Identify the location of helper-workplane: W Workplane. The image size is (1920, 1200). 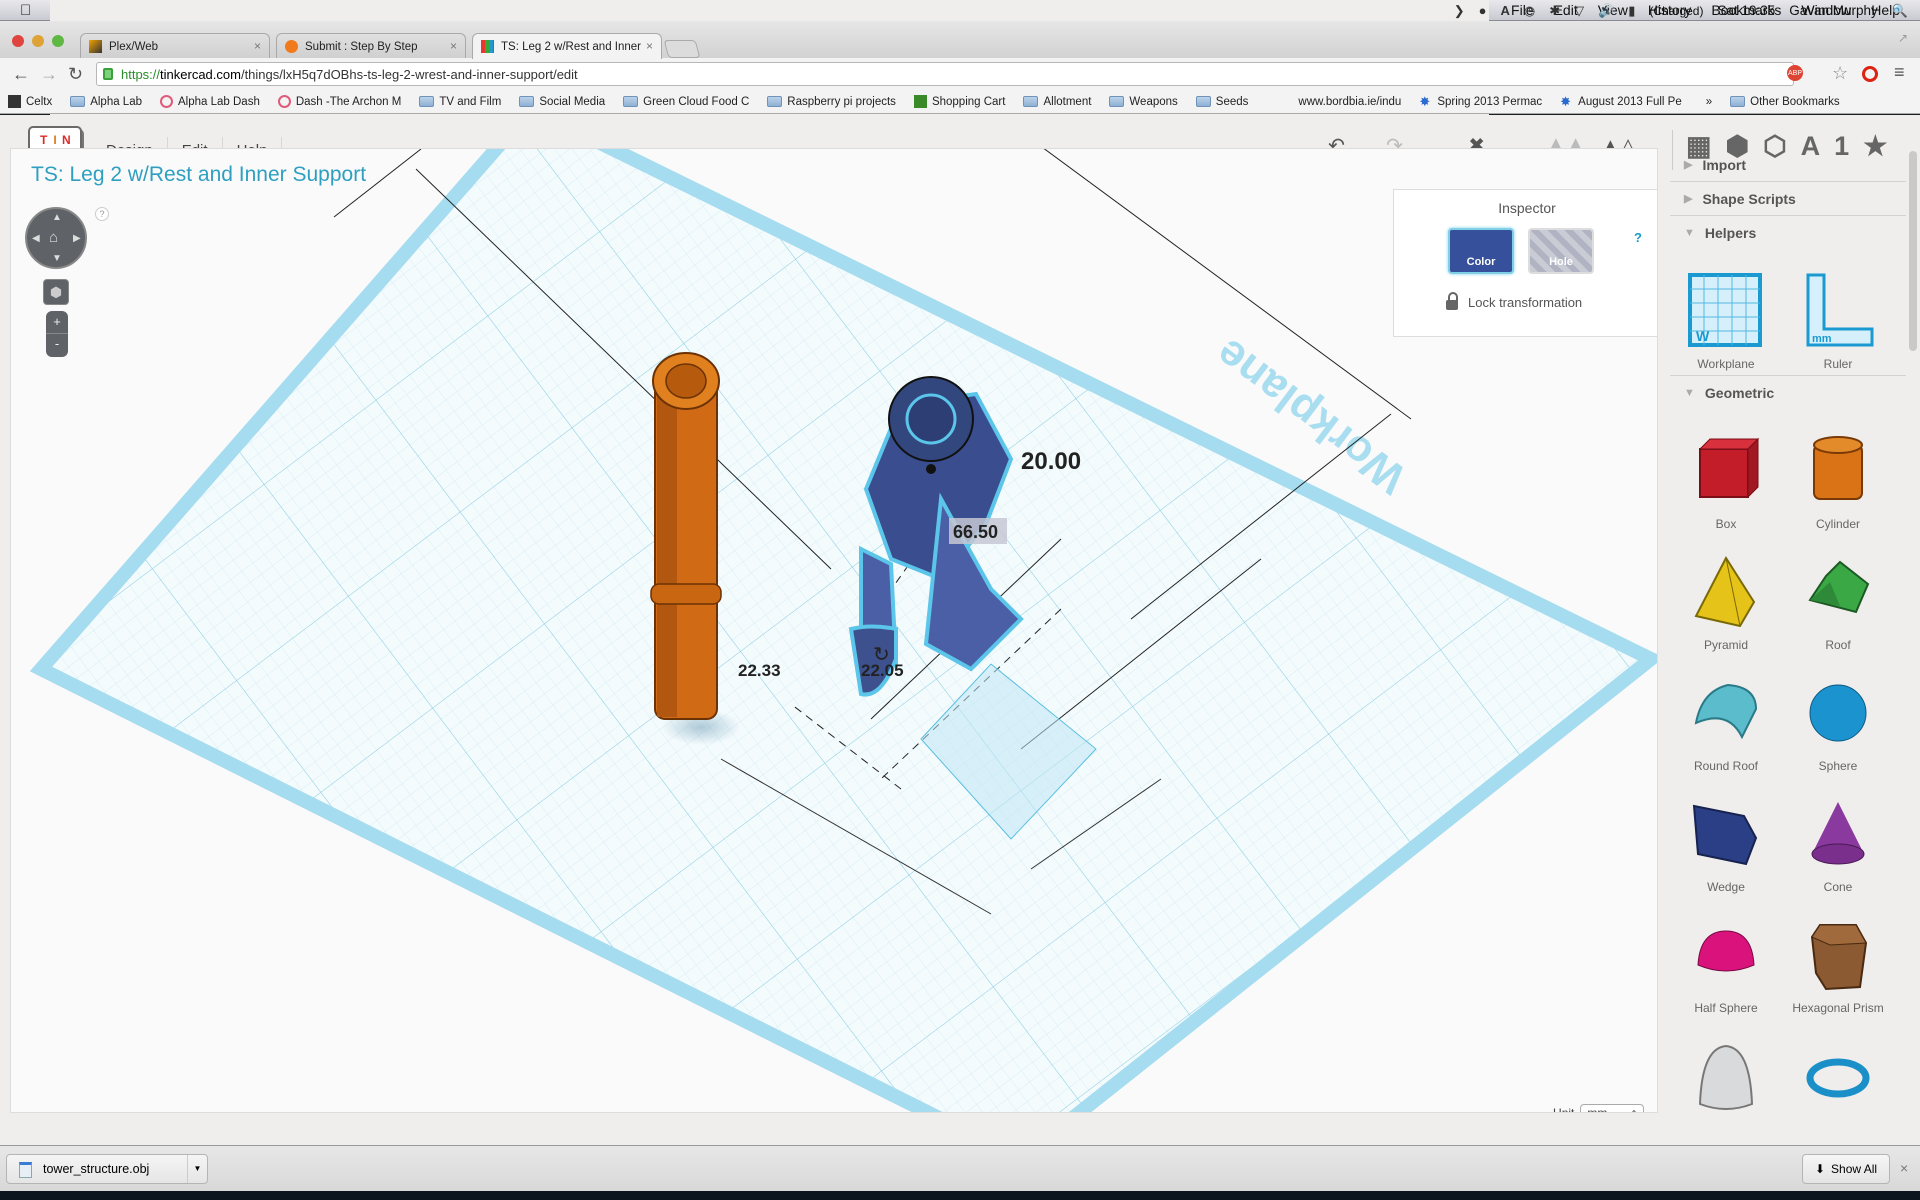
(1726, 313).